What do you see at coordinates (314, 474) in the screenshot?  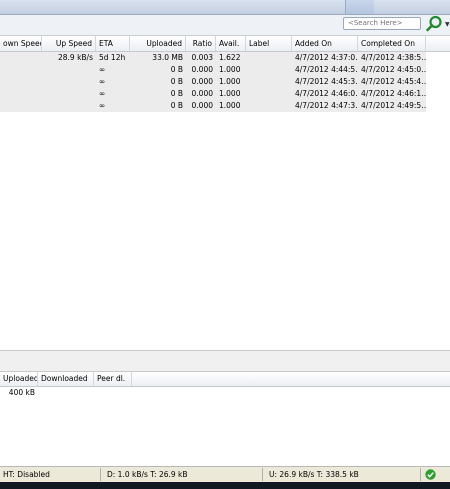 I see `upload-status: U: 26.9 kB/s T: 338.5 kB` at bounding box center [314, 474].